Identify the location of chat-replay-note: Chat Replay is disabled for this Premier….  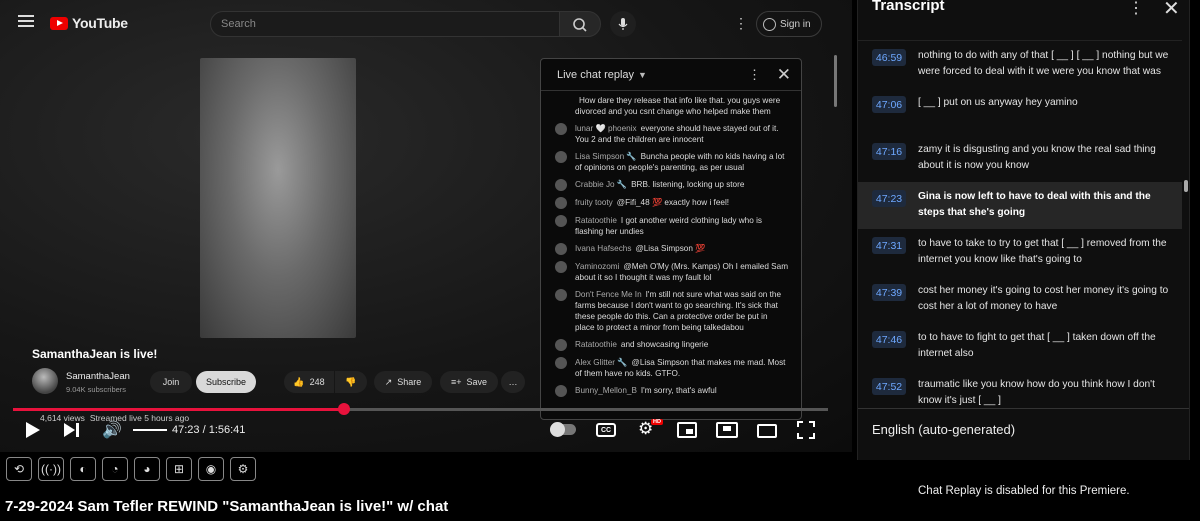
(1024, 491).